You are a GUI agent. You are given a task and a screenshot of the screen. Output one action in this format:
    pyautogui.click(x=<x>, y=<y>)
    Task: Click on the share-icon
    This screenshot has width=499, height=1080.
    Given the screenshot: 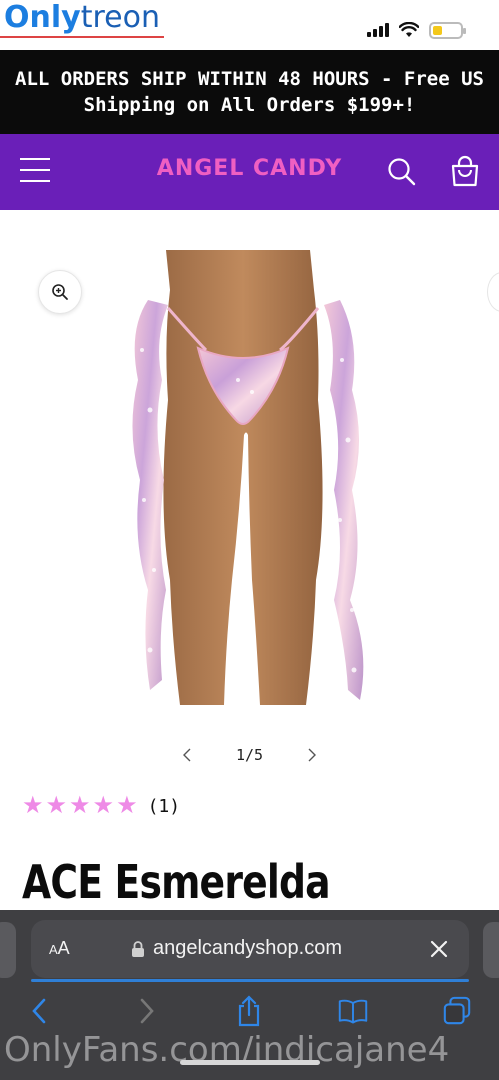 What is the action you would take?
    pyautogui.click(x=249, y=1011)
    